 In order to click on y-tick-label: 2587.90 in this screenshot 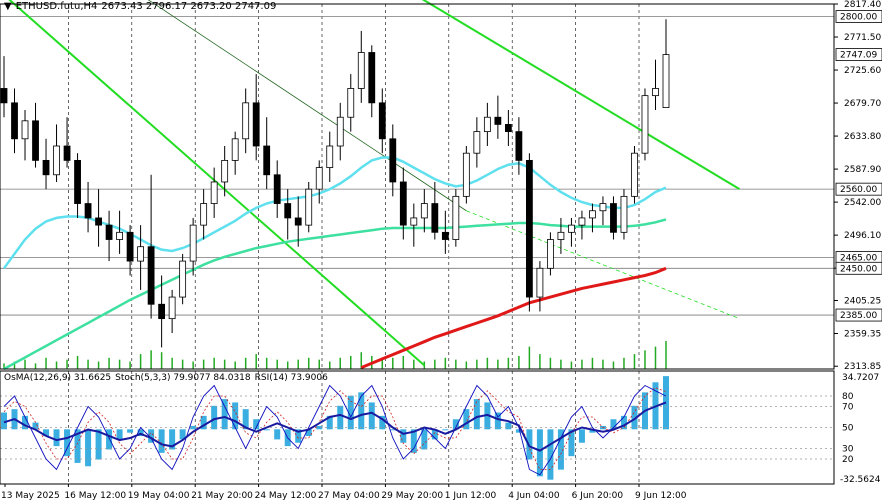, I will do `click(862, 170)`.